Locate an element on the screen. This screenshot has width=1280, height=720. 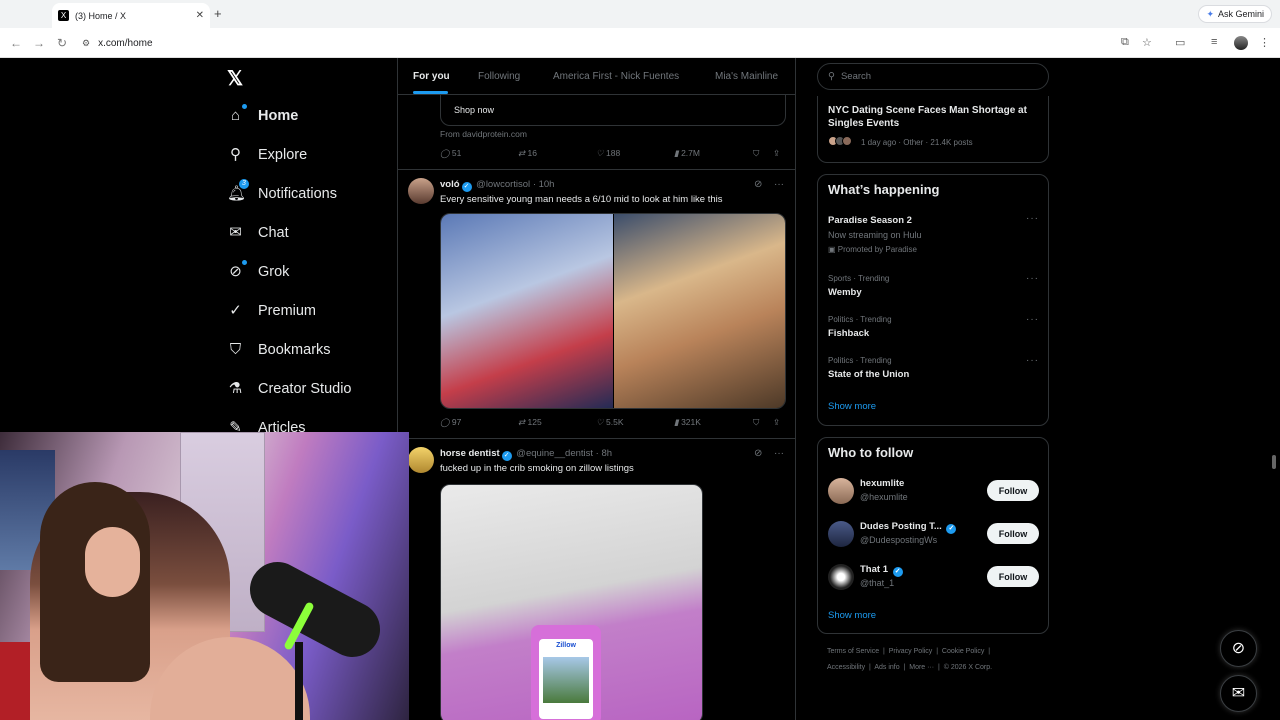
follow-suggestion-name: hexumlite is located at coordinates (882, 483).